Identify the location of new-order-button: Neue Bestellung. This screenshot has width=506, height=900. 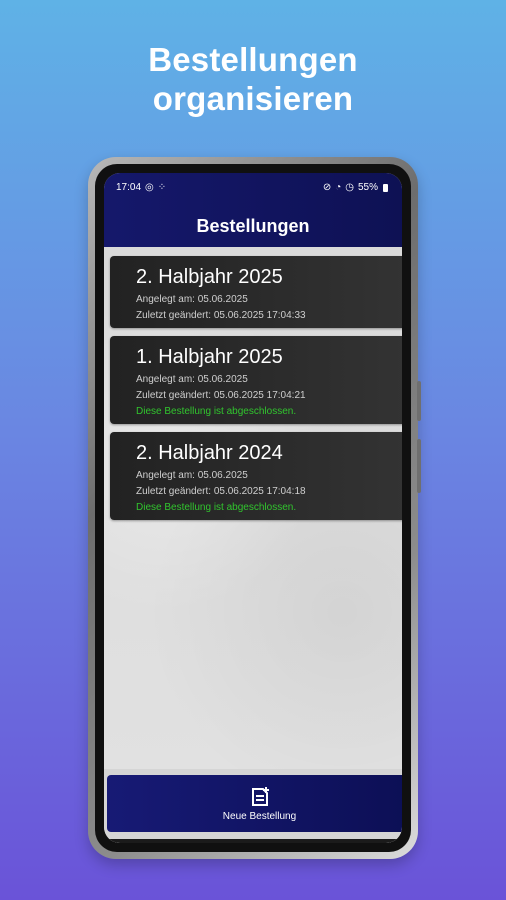
(254, 803).